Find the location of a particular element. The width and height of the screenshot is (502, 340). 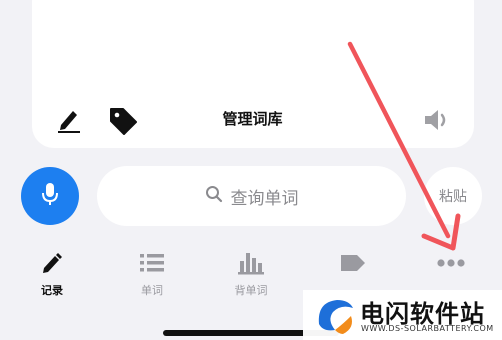

manage-vocabulary-title: 管理词库 is located at coordinates (252, 118).